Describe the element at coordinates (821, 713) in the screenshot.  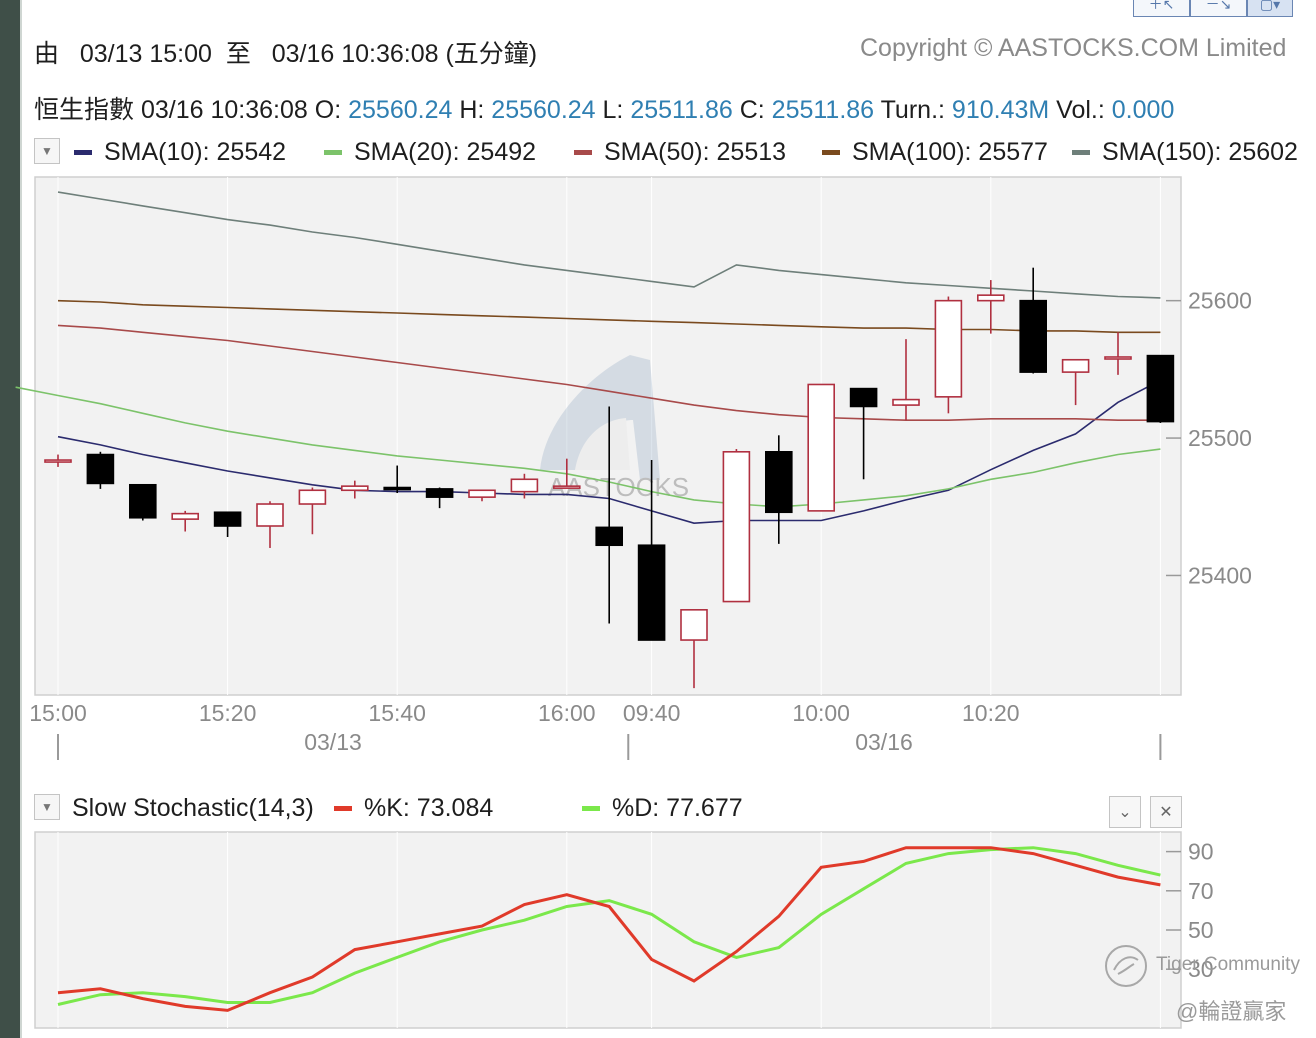
I see `x-tick-label: 10:00` at that location.